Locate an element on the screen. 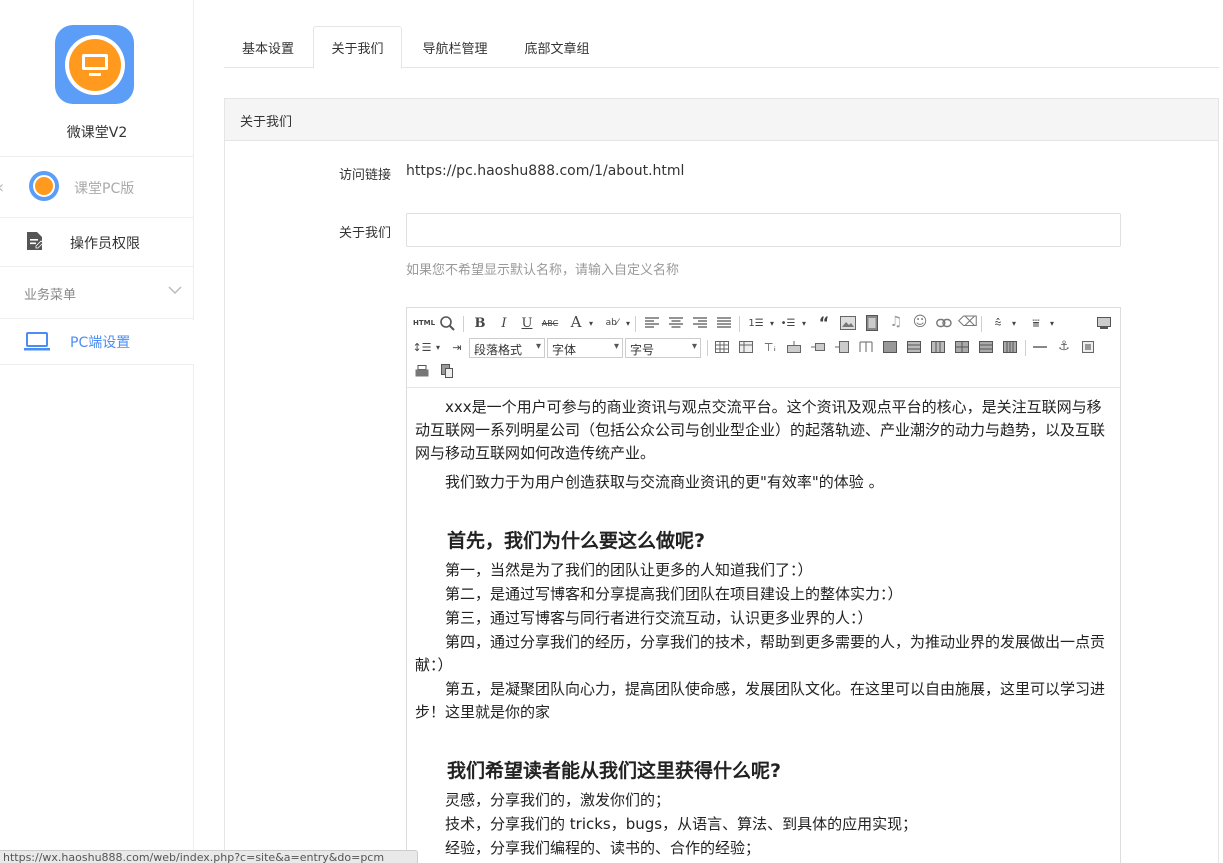 Image resolution: width=1223 pixels, height=863 pixels. tab-nav-management: 导航栏管理 is located at coordinates (455, 47).